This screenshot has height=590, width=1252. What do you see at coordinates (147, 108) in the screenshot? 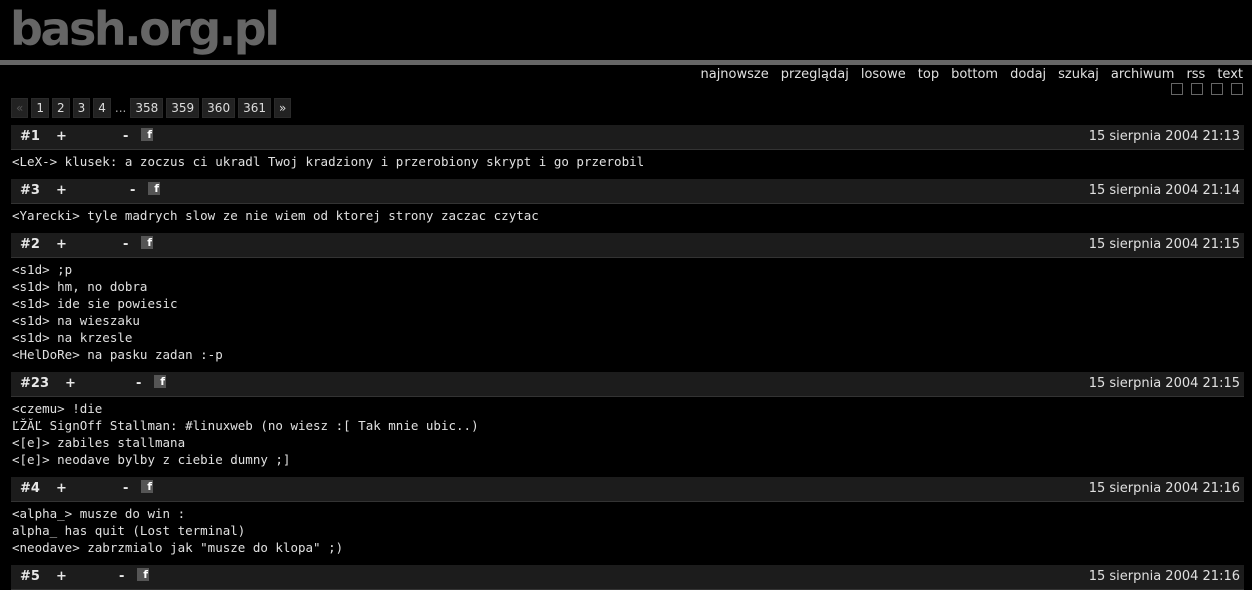
I see `page-link: 358` at bounding box center [147, 108].